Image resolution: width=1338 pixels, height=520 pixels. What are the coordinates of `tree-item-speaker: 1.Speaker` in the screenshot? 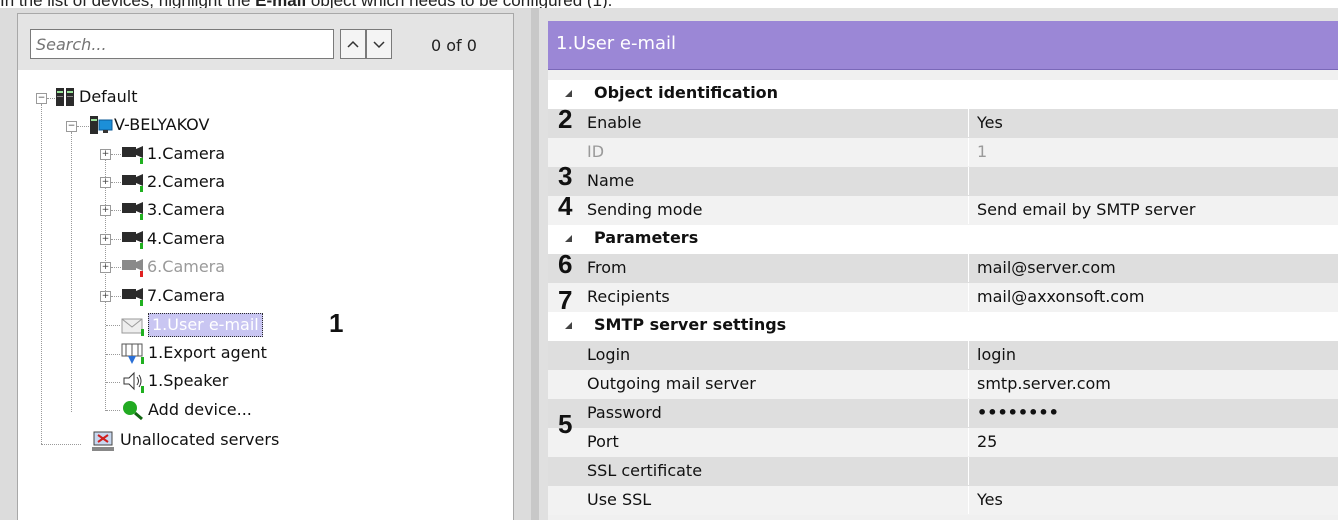 It's located at (188, 381).